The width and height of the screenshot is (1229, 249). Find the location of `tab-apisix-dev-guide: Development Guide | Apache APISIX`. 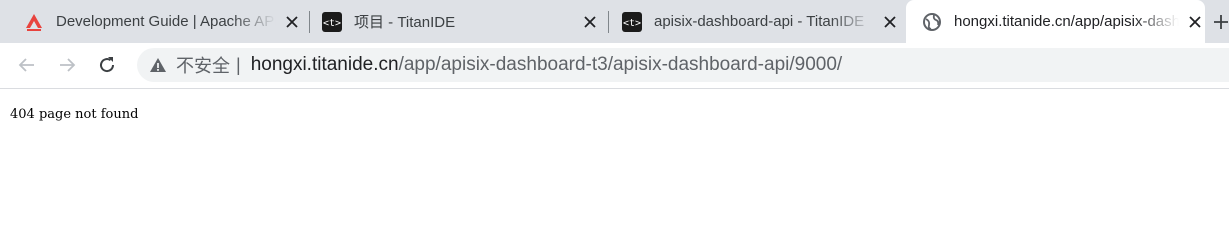

tab-apisix-dev-guide: Development Guide | Apache APISIX is located at coordinates (163, 21).